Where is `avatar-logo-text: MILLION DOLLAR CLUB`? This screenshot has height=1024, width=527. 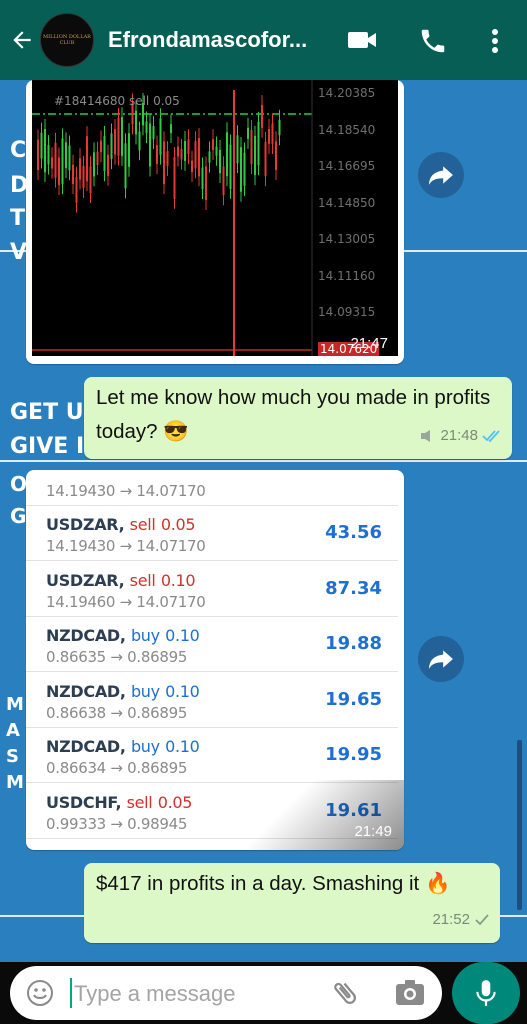 avatar-logo-text: MILLION DOLLAR CLUB is located at coordinates (67, 40).